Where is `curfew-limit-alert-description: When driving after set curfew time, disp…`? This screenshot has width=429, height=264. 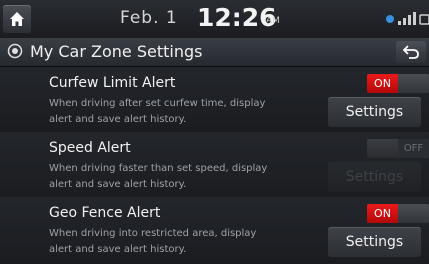 curfew-limit-alert-description: When driving after set curfew time, disp… is located at coordinates (157, 111).